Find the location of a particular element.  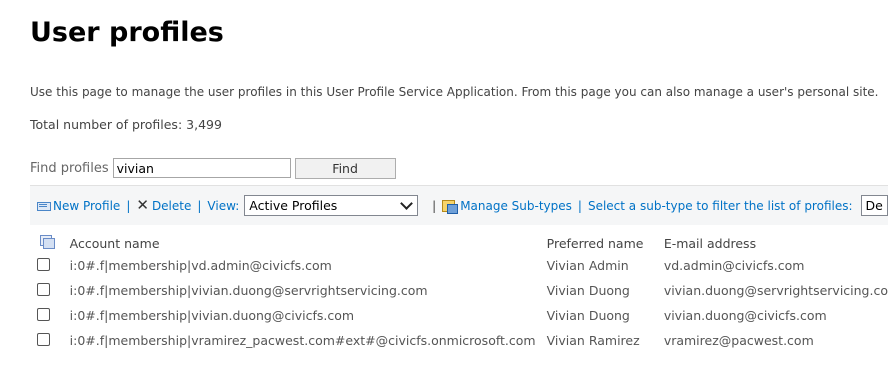

subtype-select: De is located at coordinates (874, 205).